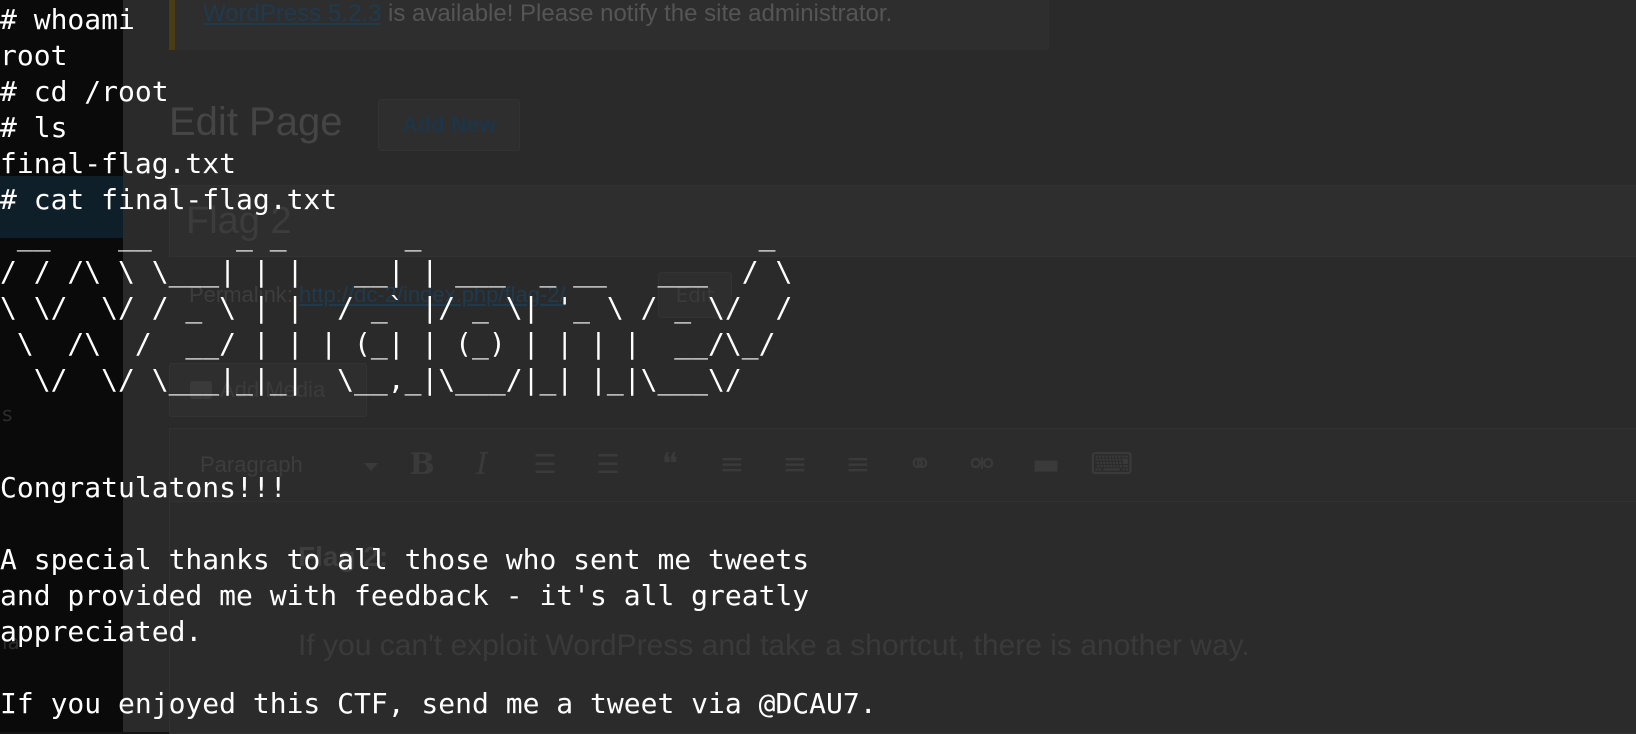 Image resolution: width=1636 pixels, height=734 pixels. Describe the element at coordinates (396, 379) in the screenshot. I see `ascii-art-line: \/ \/ \___|_|_| \__,_|\___/|_| |_|\___\/` at that location.